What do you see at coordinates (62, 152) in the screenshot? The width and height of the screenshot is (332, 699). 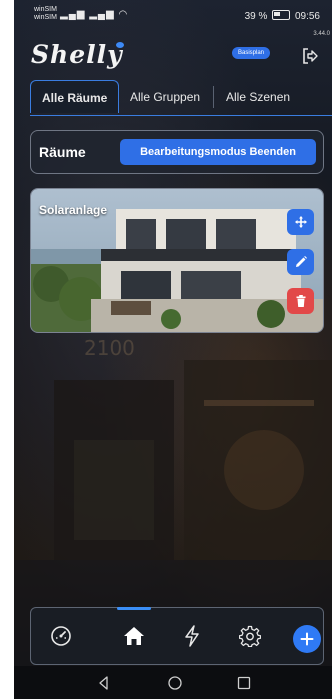 I see `rooms-title: Räume` at bounding box center [62, 152].